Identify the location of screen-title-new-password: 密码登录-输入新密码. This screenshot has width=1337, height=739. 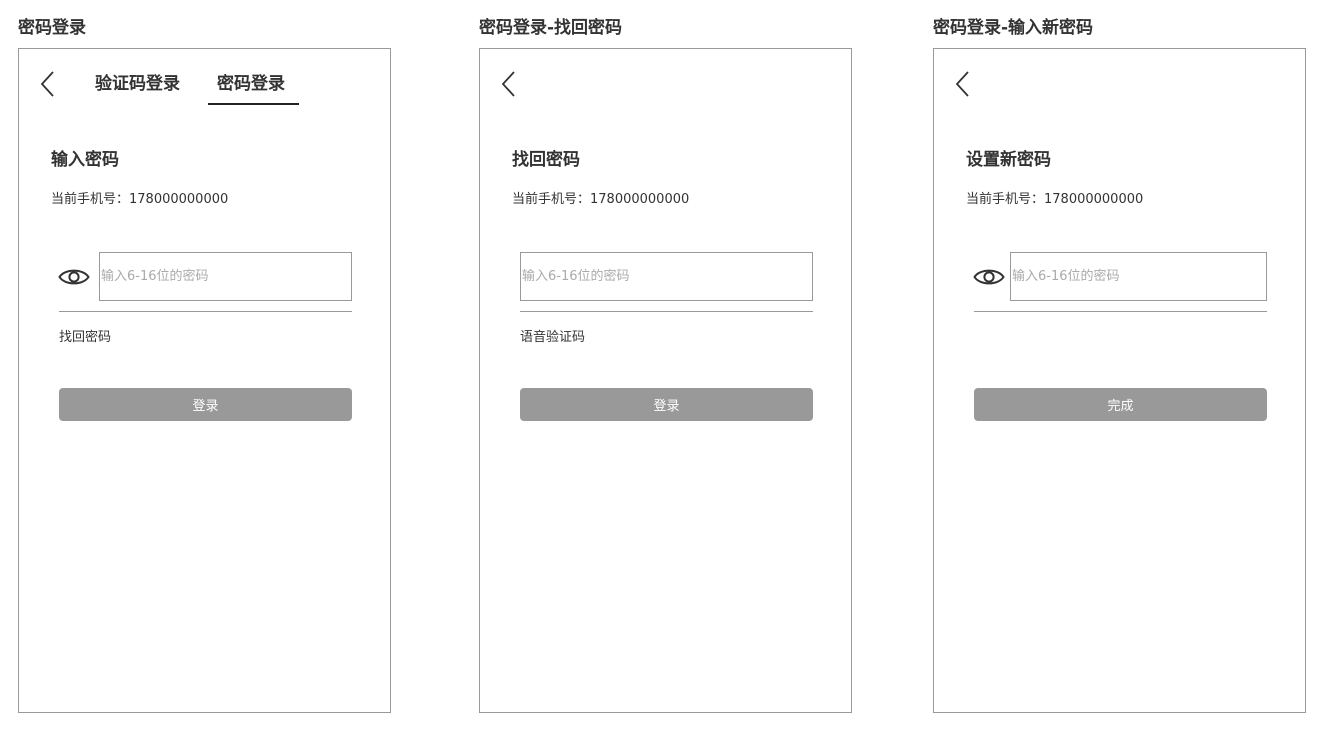
(1013, 28).